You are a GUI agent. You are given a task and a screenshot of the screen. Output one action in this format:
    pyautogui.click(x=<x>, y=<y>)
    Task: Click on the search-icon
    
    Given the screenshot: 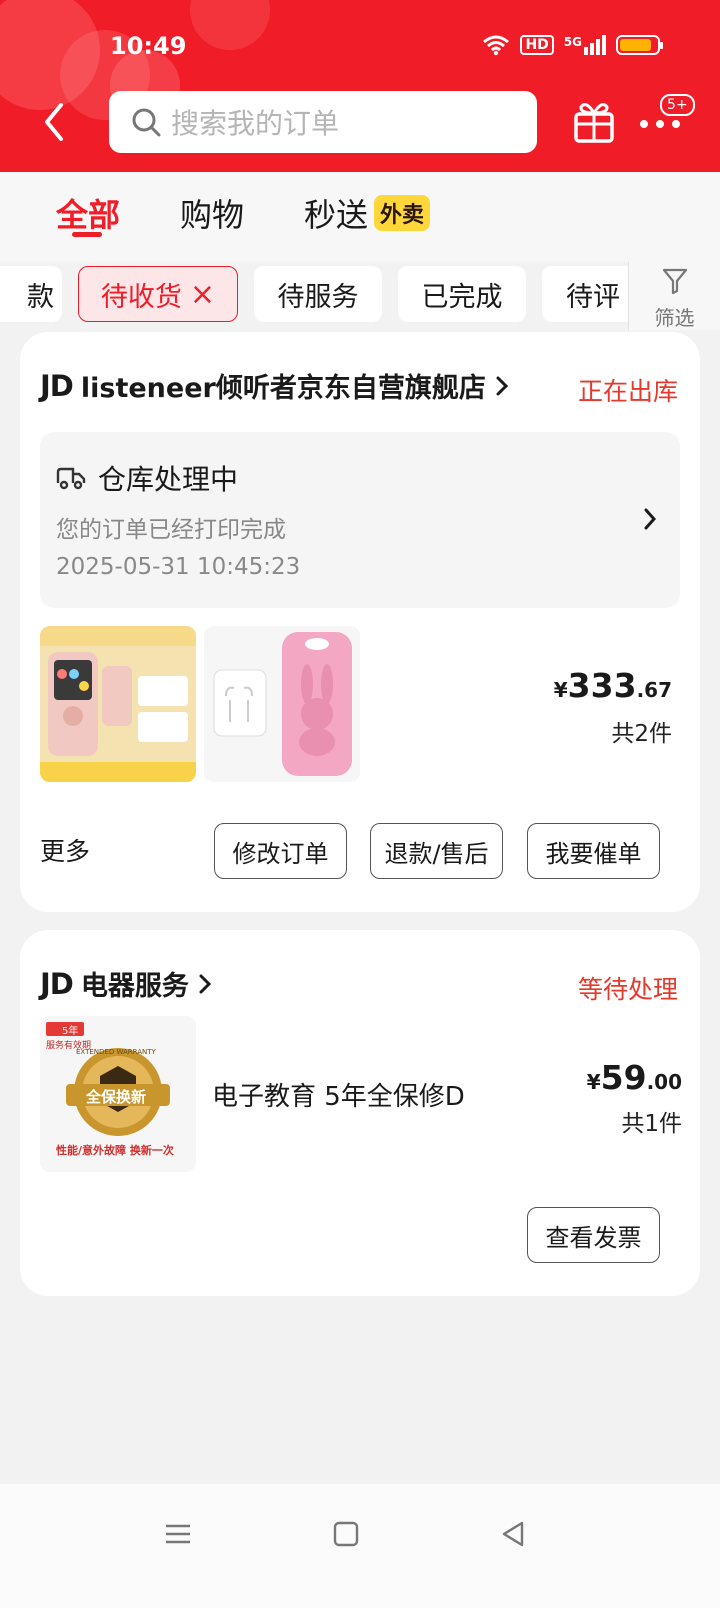 What is the action you would take?
    pyautogui.click(x=146, y=122)
    